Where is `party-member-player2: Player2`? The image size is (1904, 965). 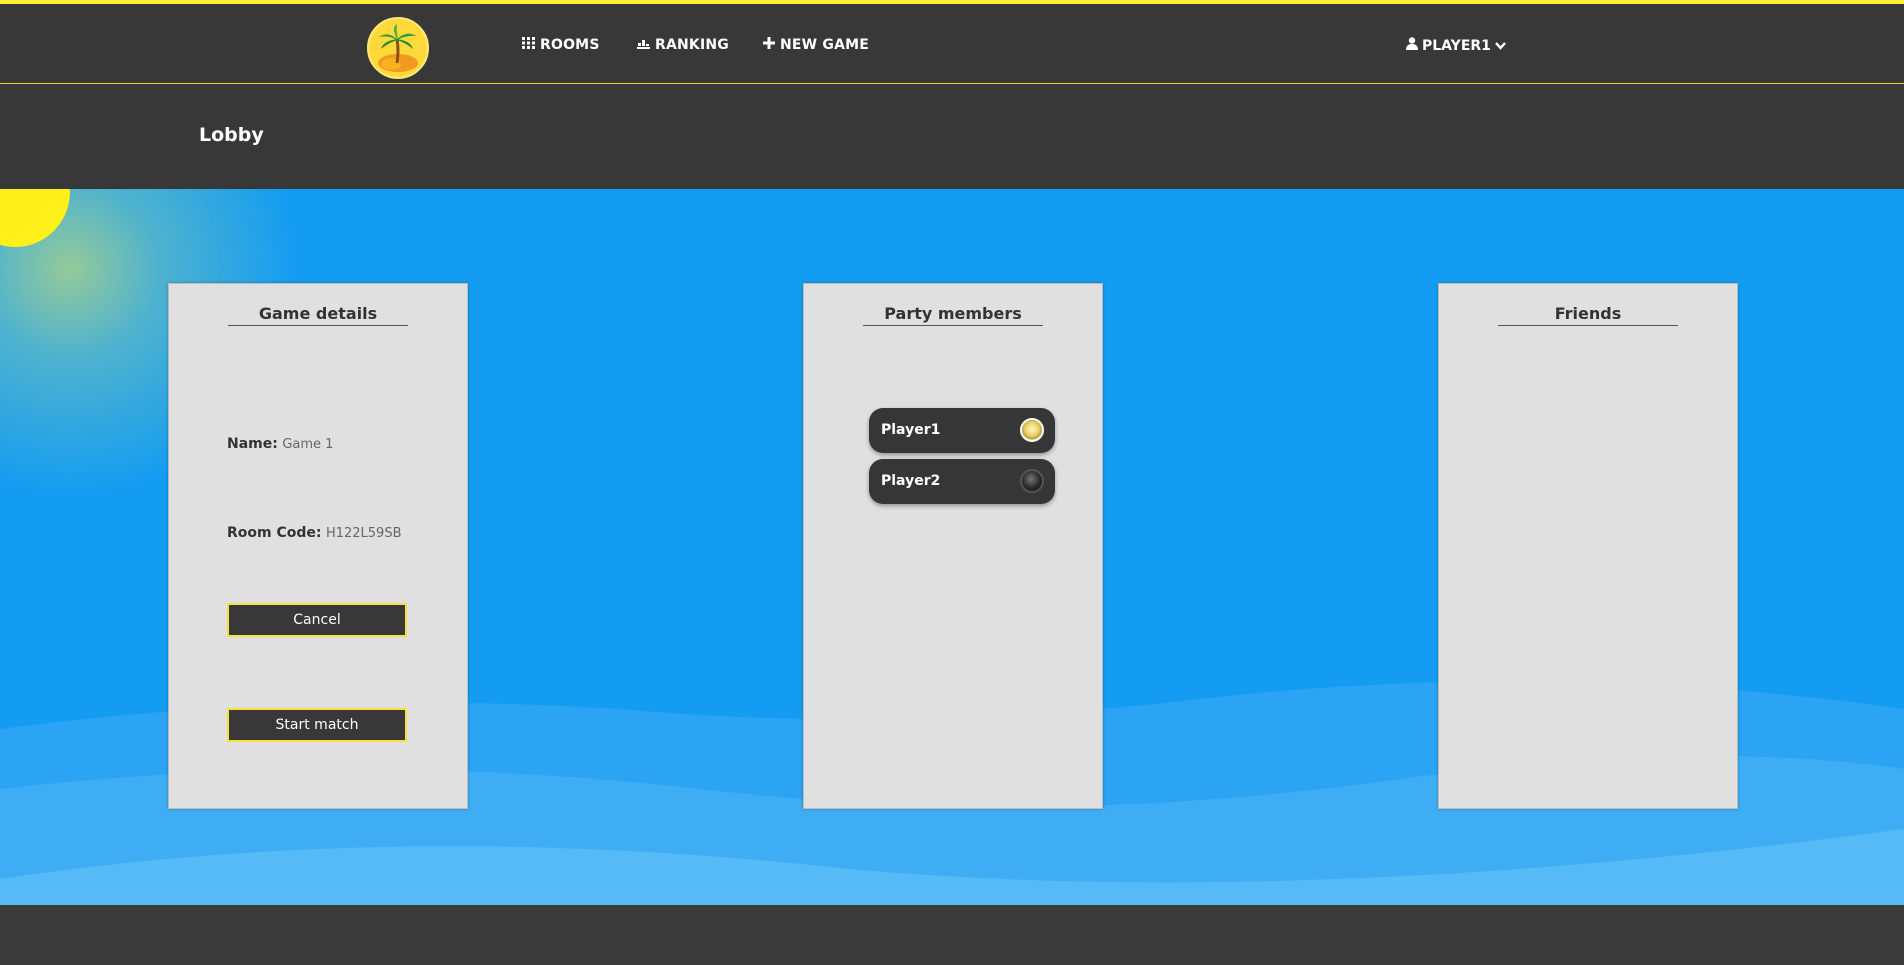
party-member-player2: Player2 is located at coordinates (962, 481).